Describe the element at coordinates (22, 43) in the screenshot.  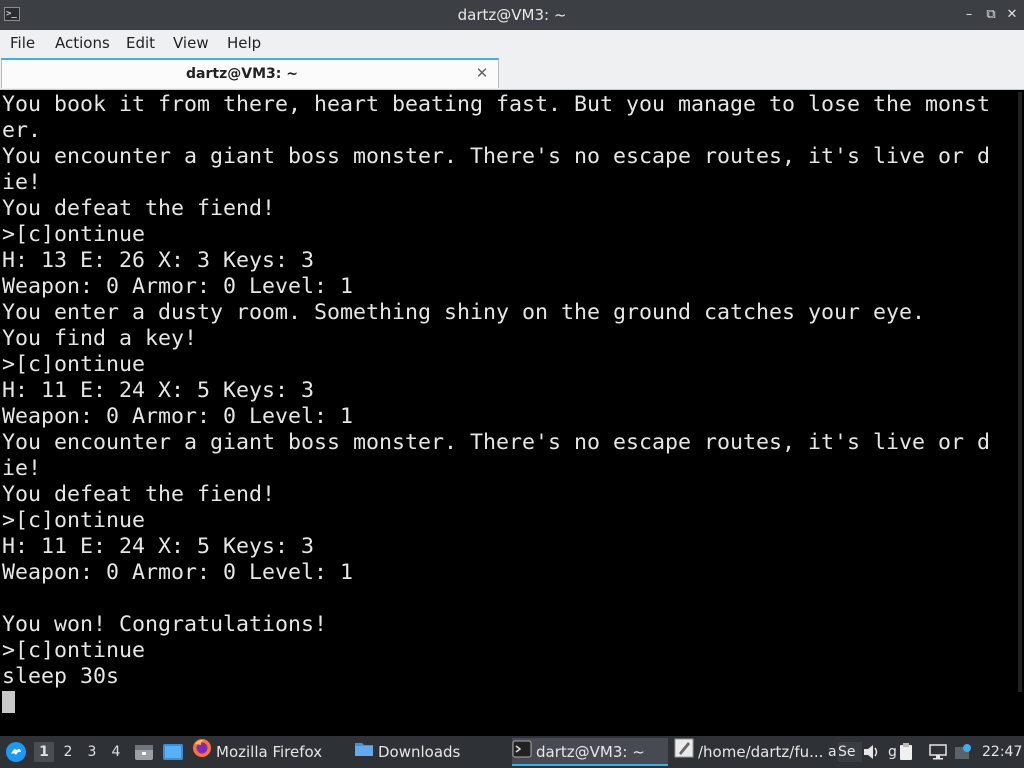
I see `menu-file: File` at that location.